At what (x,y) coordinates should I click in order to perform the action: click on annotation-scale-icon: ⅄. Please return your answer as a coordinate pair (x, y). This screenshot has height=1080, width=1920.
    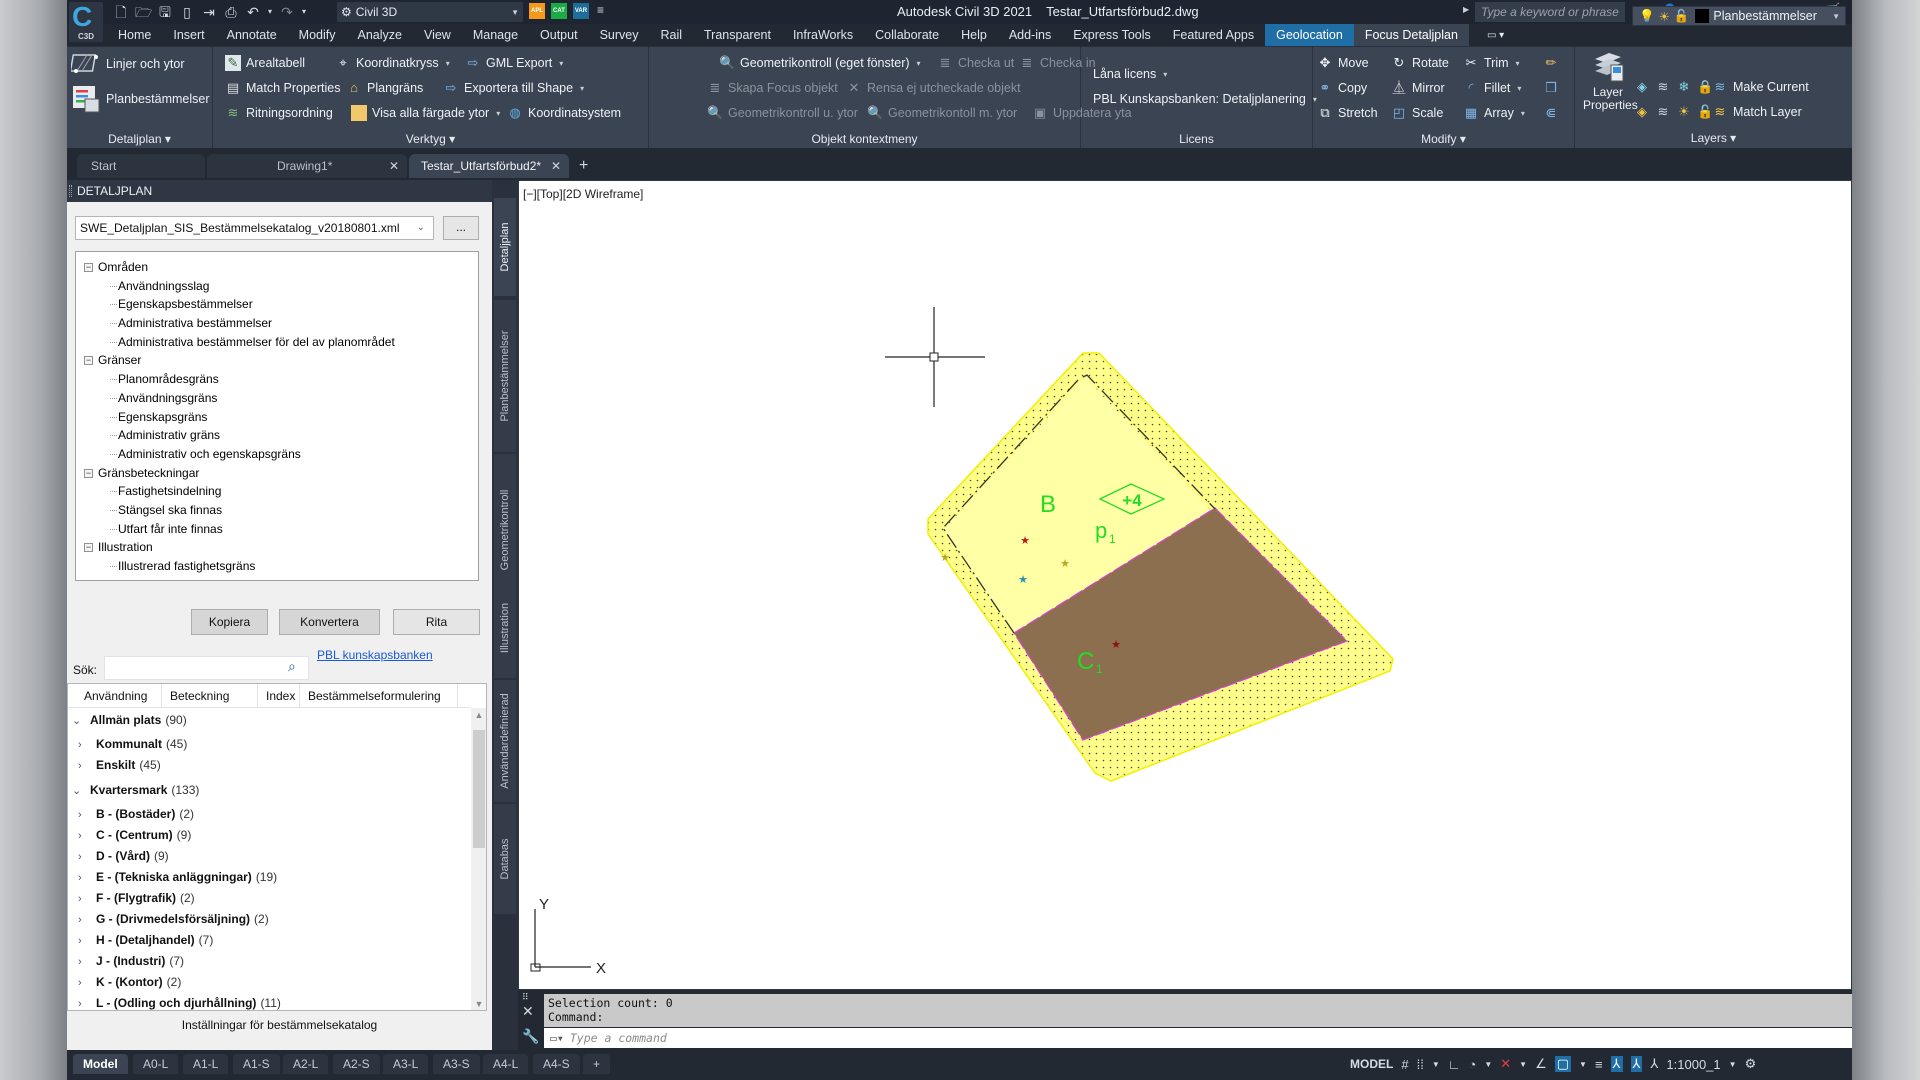
    Looking at the image, I should click on (1654, 1064).